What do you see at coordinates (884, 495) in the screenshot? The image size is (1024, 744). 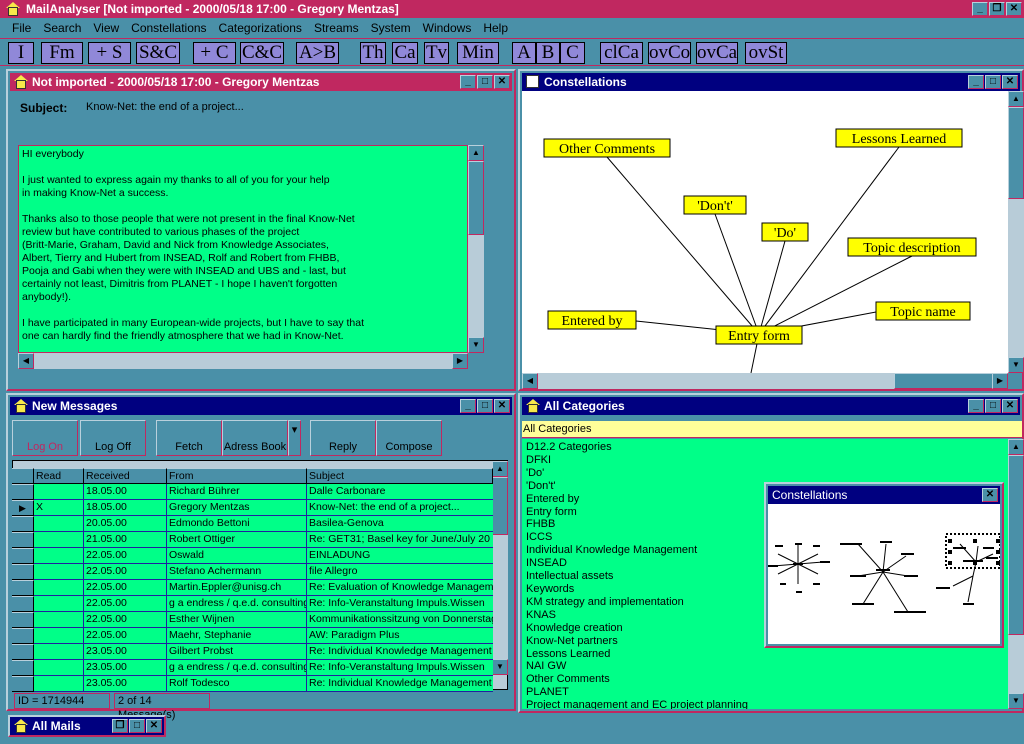 I see `mini-constellations-titlebar: Constellations ✕` at bounding box center [884, 495].